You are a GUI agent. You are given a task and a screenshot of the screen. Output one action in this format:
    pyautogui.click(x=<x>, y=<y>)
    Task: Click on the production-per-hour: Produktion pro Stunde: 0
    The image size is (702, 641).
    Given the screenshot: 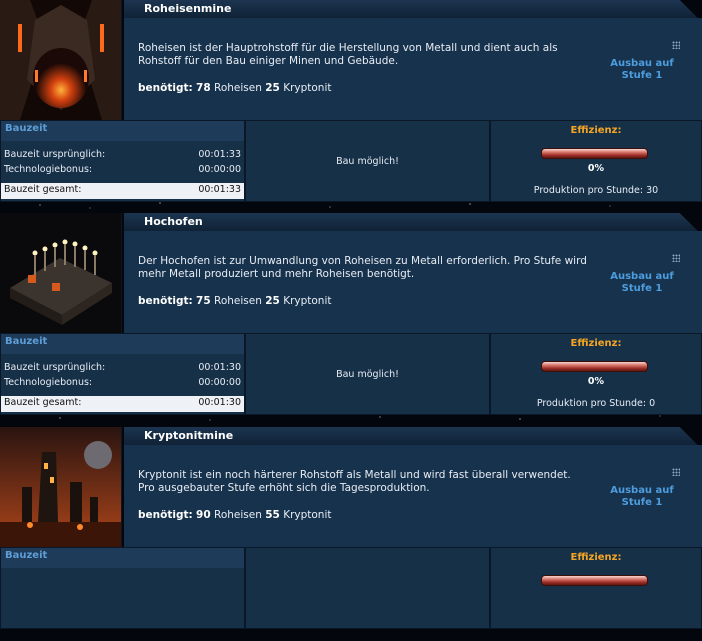 What is the action you would take?
    pyautogui.click(x=596, y=403)
    